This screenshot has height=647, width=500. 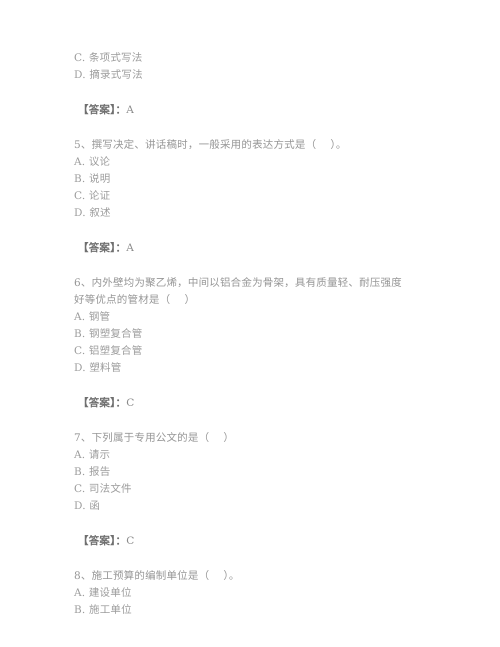 I want to click on option-item: A. 钢管, so click(x=252, y=317).